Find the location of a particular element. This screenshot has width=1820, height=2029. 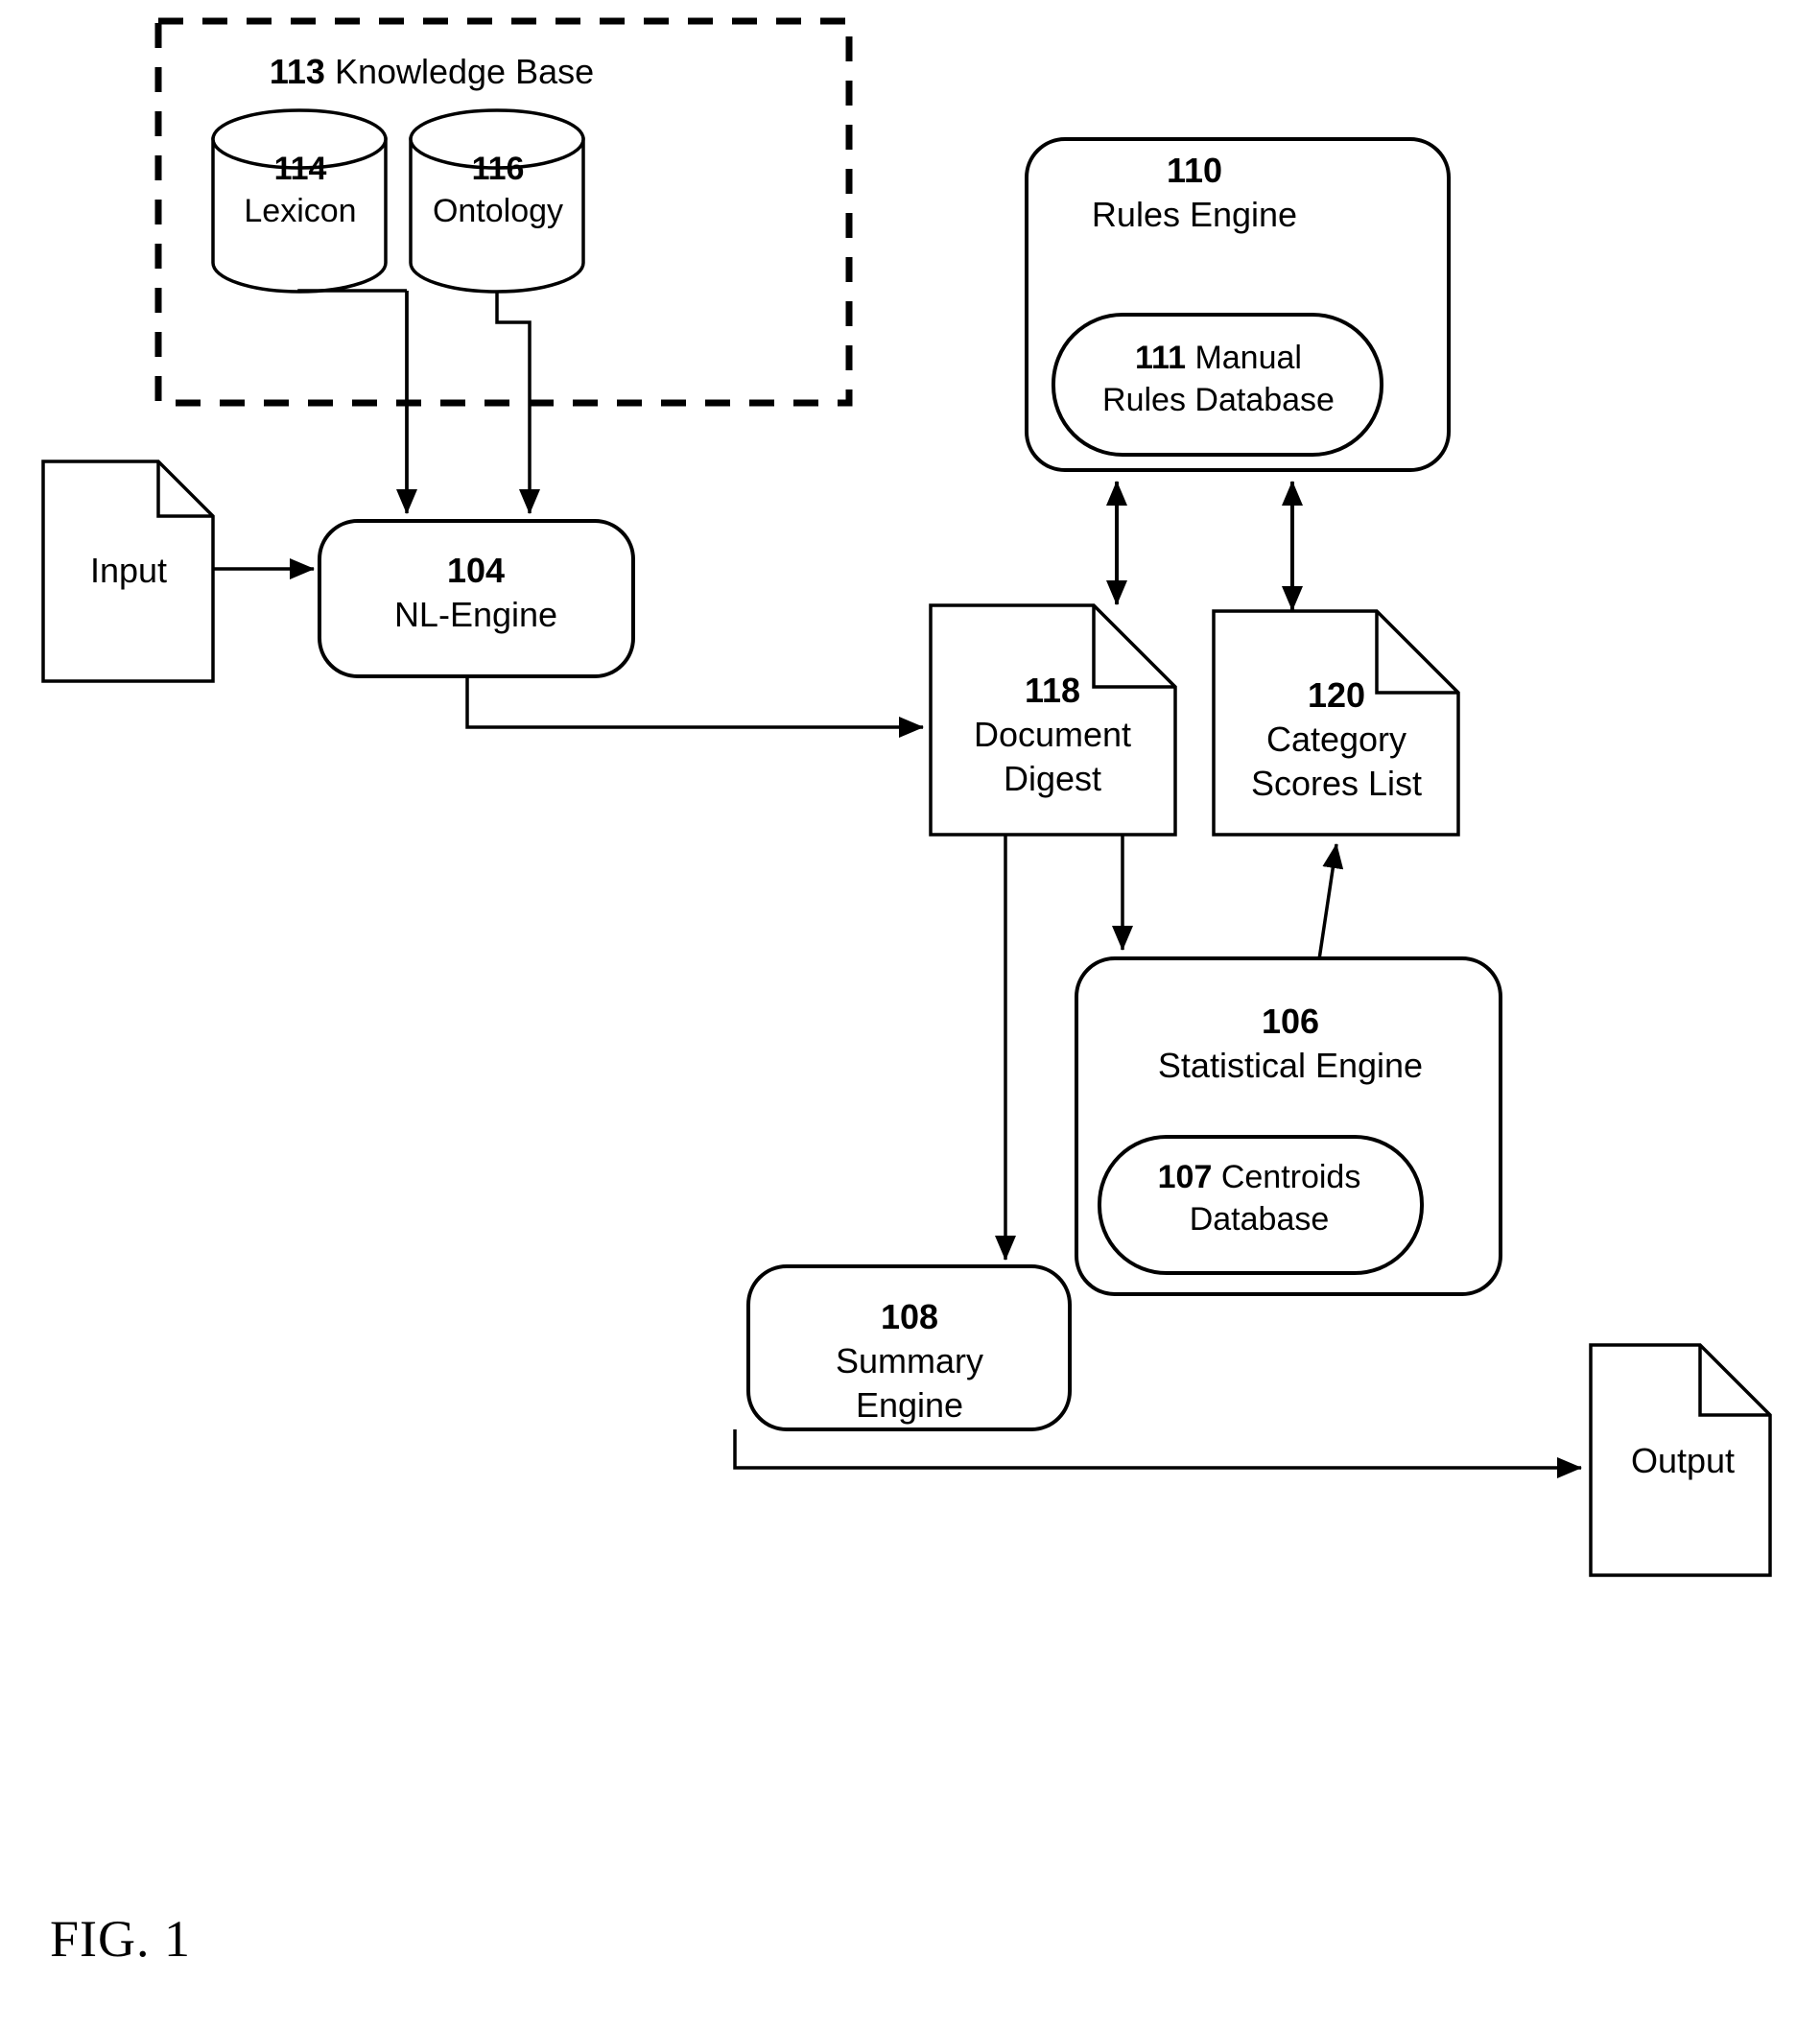

edge-nl-engine-to-document-digest is located at coordinates (694, 707).